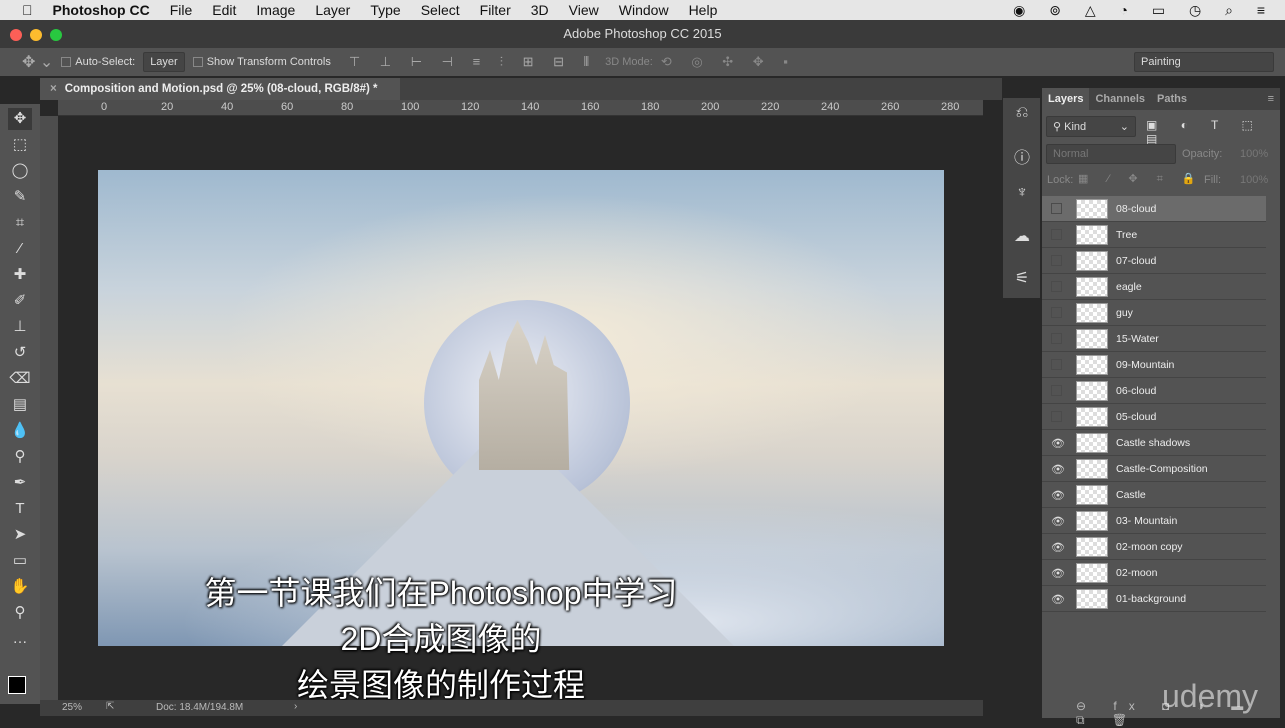 This screenshot has width=1285, height=728. What do you see at coordinates (1066, 99) in the screenshot?
I see `tab-layers: Layers` at bounding box center [1066, 99].